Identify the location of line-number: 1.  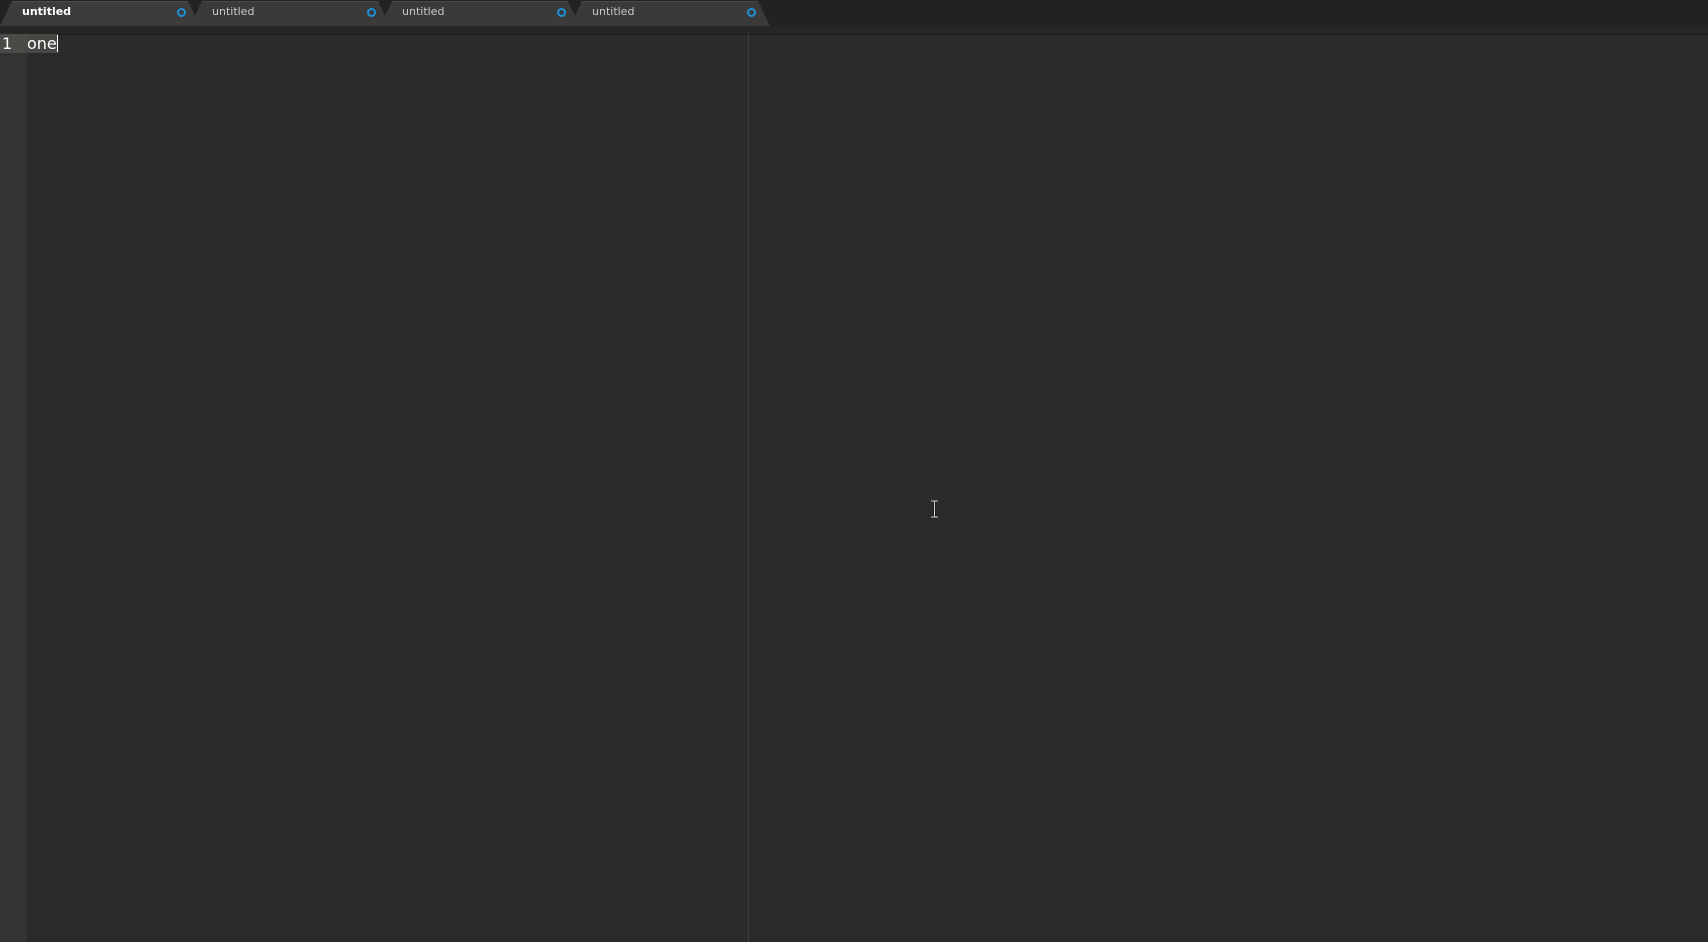
(13, 43).